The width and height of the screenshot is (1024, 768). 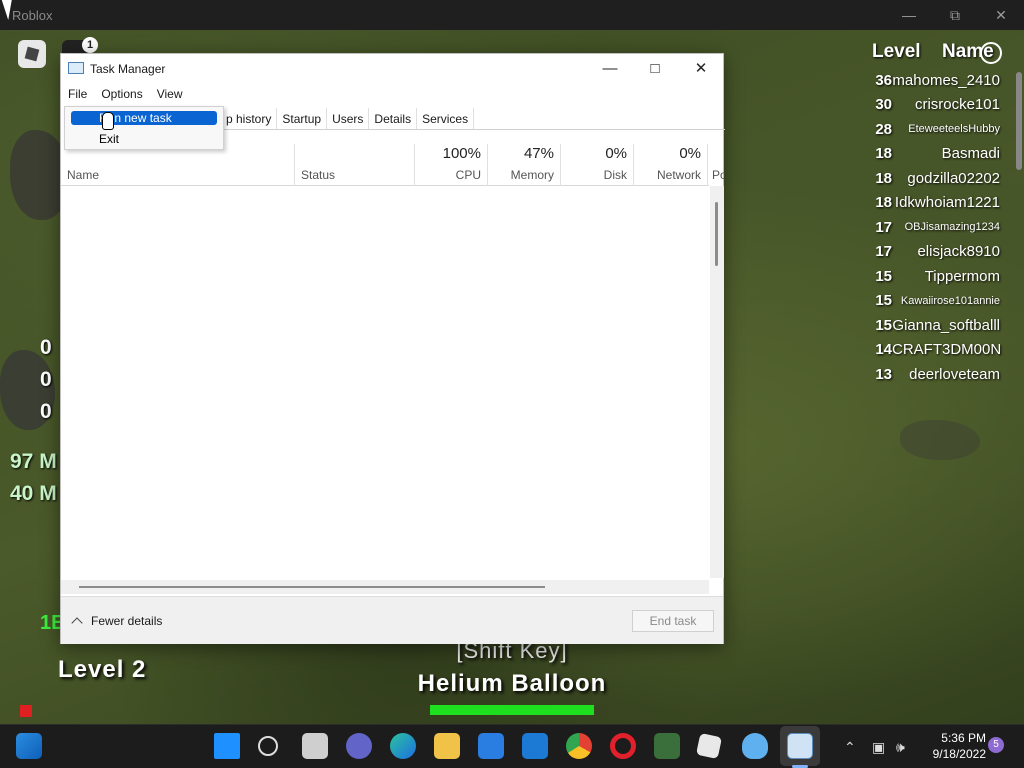 What do you see at coordinates (127, 621) in the screenshot?
I see `fewer-details-label: Fewer details` at bounding box center [127, 621].